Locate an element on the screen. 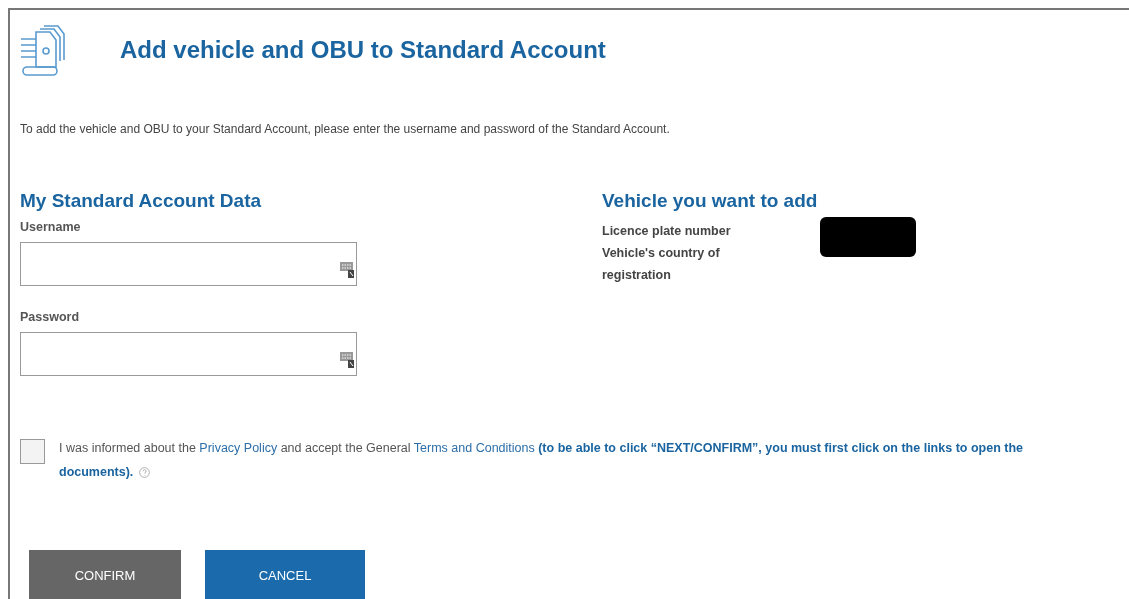  cancel-button: CANCEL is located at coordinates (285, 574).